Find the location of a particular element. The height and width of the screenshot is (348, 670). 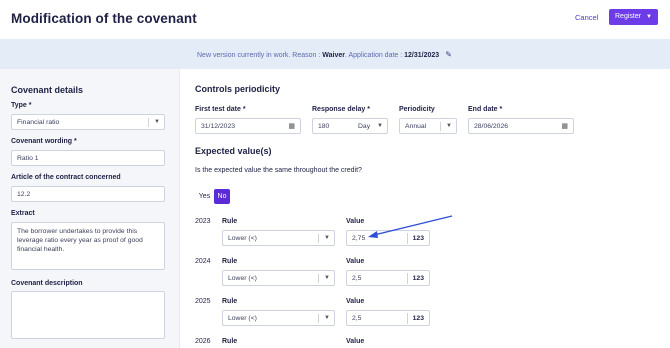

register-button: Register ▼ is located at coordinates (633, 17).